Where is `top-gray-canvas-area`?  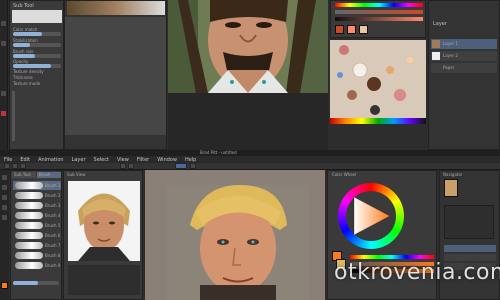
top-gray-canvas-area is located at coordinates (115, 76).